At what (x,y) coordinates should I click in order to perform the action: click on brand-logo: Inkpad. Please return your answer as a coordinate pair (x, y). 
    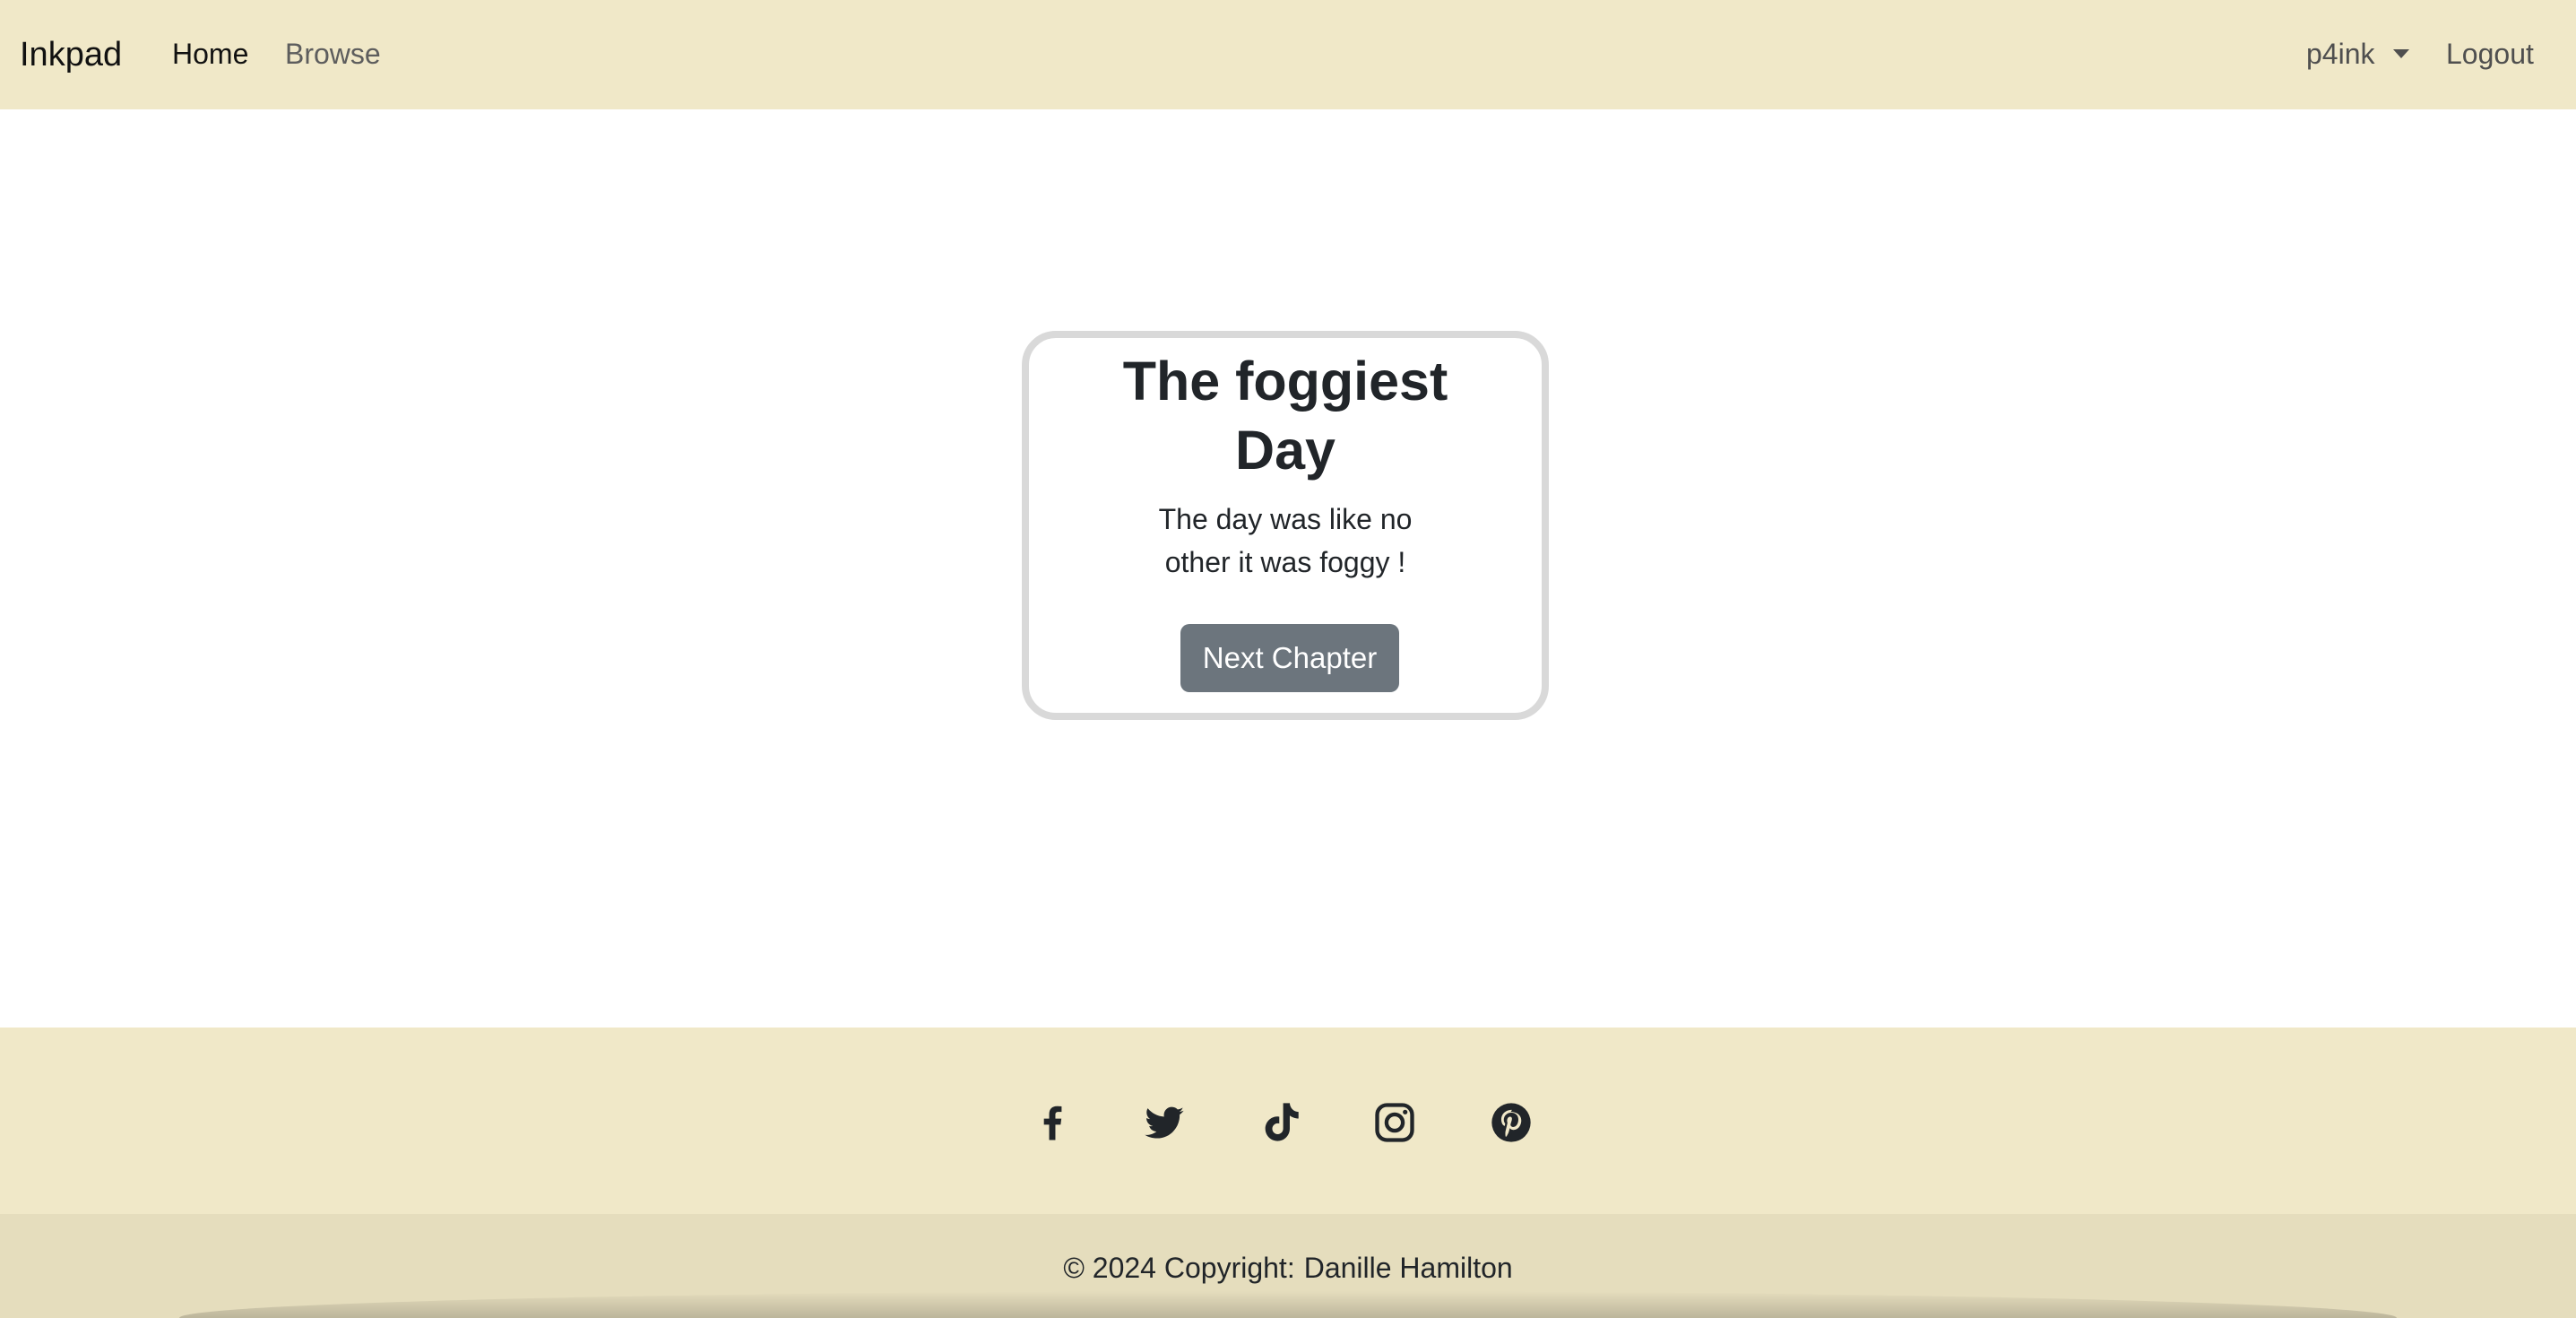
    Looking at the image, I should click on (71, 55).